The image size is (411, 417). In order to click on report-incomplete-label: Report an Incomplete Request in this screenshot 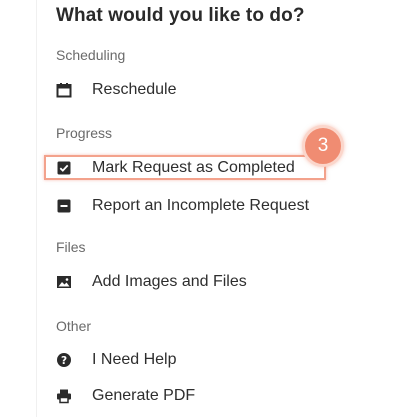, I will do `click(201, 205)`.